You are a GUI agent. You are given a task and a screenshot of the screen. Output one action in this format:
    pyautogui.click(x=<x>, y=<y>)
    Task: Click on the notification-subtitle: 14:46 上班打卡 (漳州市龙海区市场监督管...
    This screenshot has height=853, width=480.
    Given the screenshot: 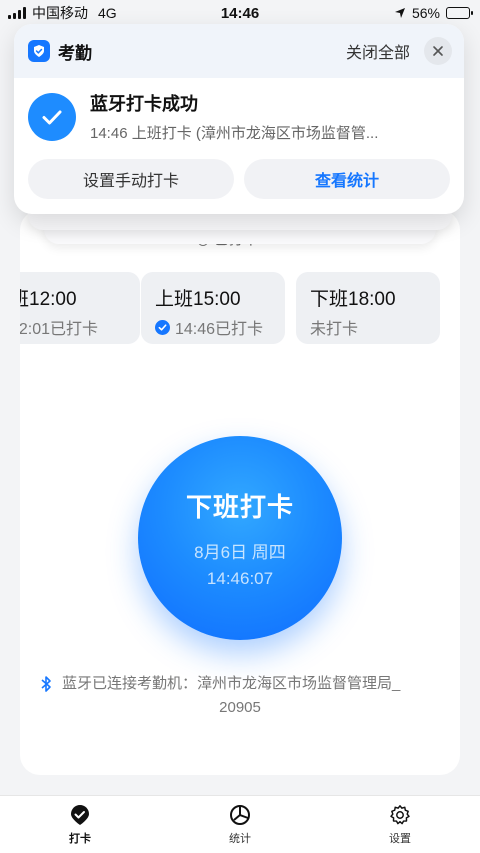 What is the action you would take?
    pyautogui.click(x=234, y=133)
    